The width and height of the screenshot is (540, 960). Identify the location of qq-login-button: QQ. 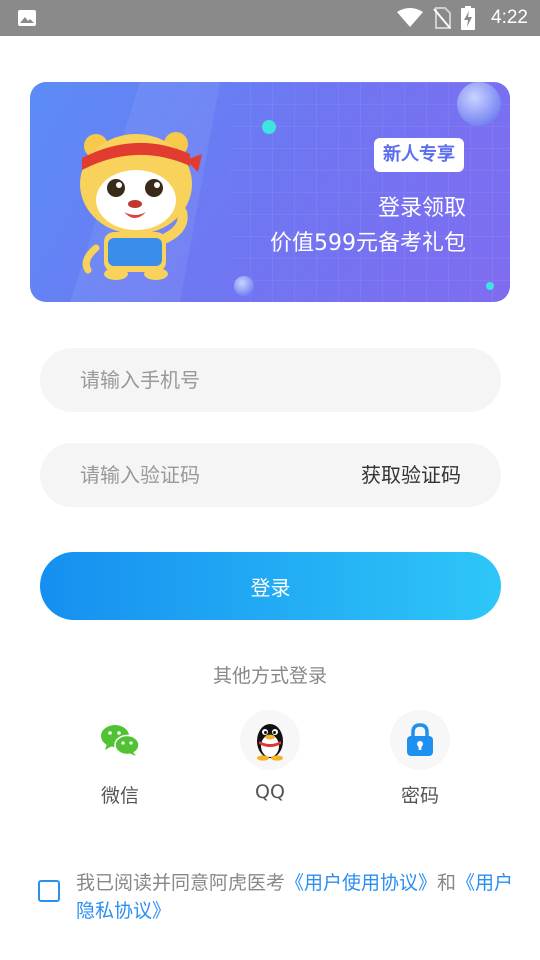
(270, 756).